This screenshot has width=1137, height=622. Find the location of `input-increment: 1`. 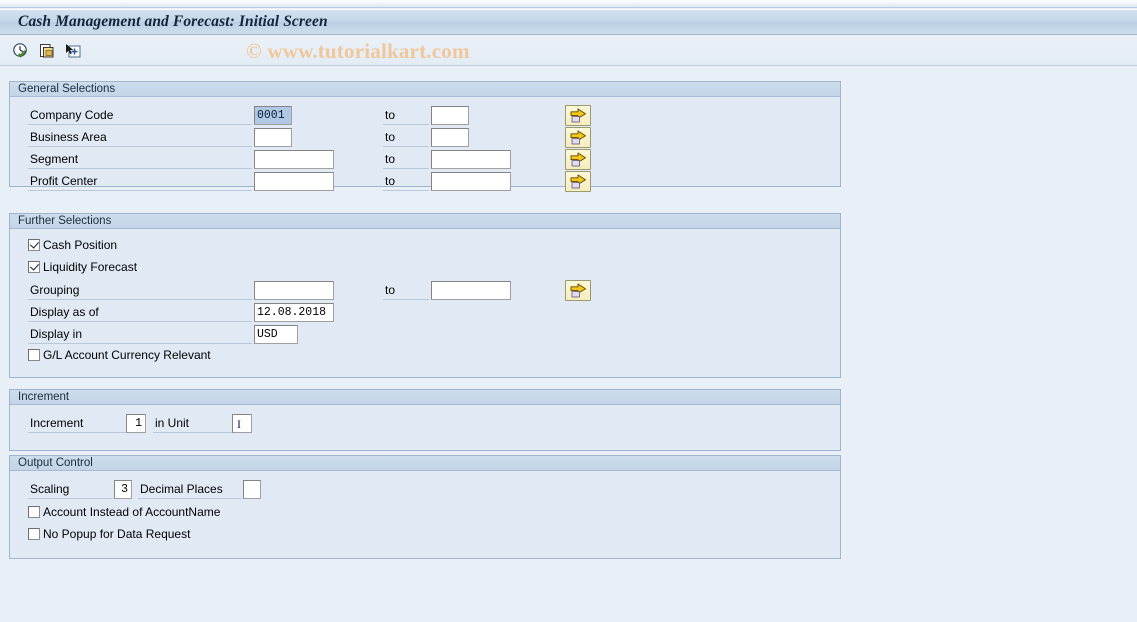

input-increment: 1 is located at coordinates (136, 423).